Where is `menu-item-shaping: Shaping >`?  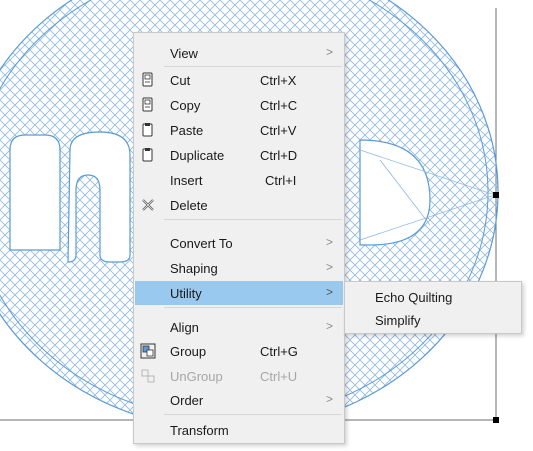
menu-item-shaping: Shaping > is located at coordinates (239, 268).